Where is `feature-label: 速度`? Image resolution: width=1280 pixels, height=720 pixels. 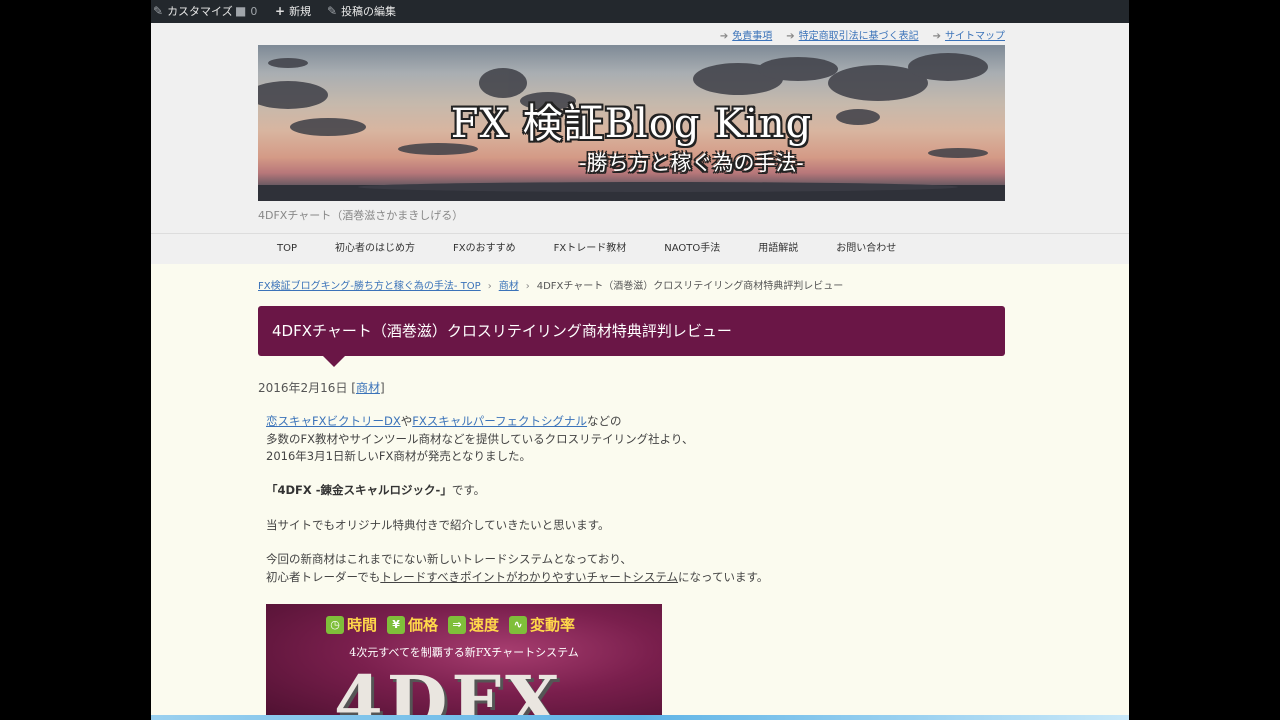 feature-label: 速度 is located at coordinates (484, 625).